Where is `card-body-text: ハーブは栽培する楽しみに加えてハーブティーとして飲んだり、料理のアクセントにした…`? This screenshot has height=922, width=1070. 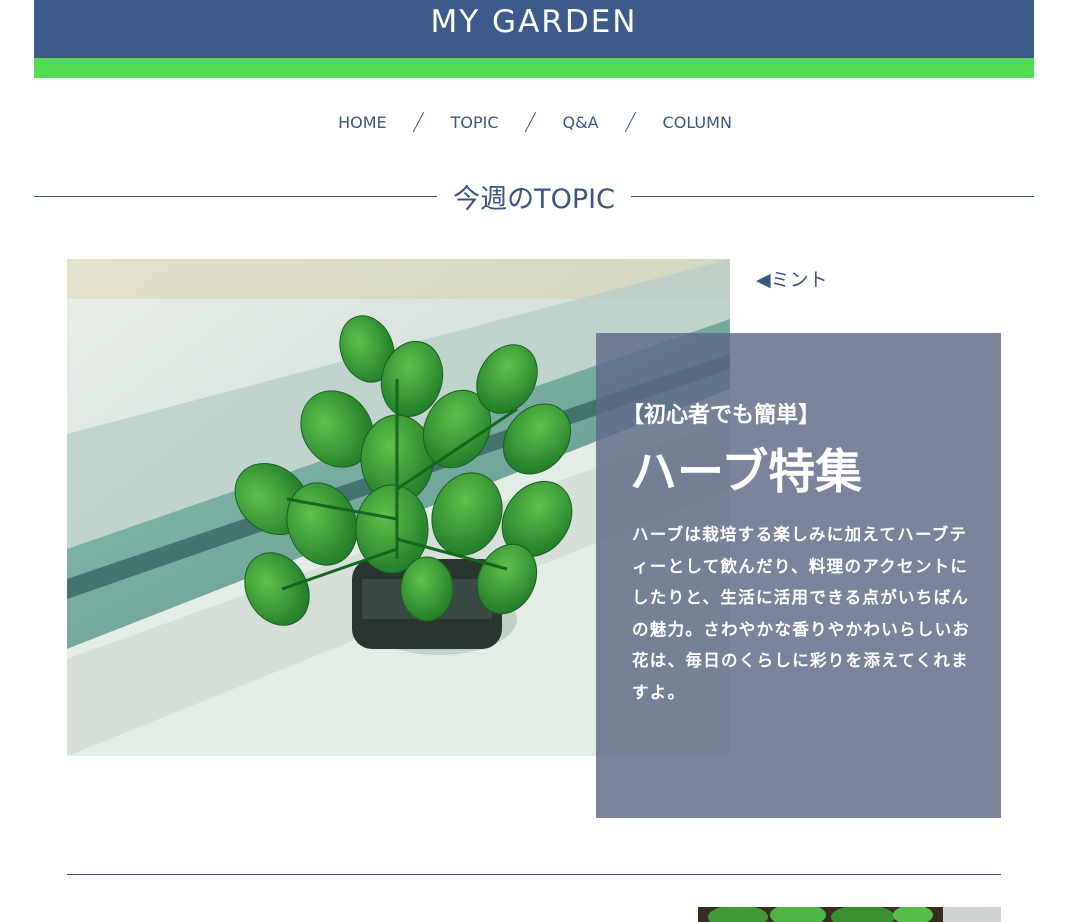
card-body-text: ハーブは栽培する楽しみに加えてハーブティーとして飲んだり、料理のアクセントにした… is located at coordinates (801, 613).